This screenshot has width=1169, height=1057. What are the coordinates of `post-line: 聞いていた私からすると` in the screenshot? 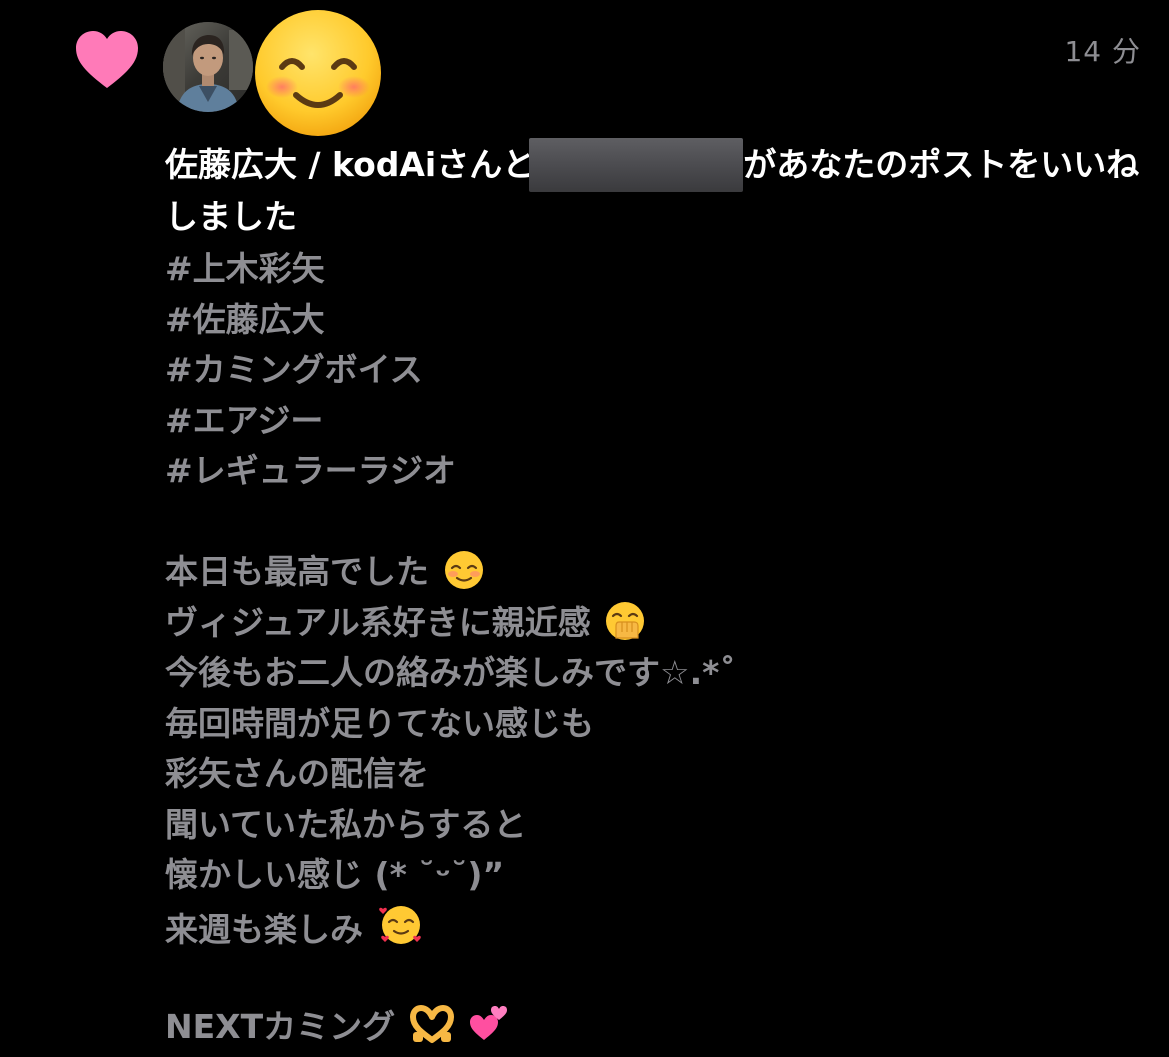 It's located at (346, 824).